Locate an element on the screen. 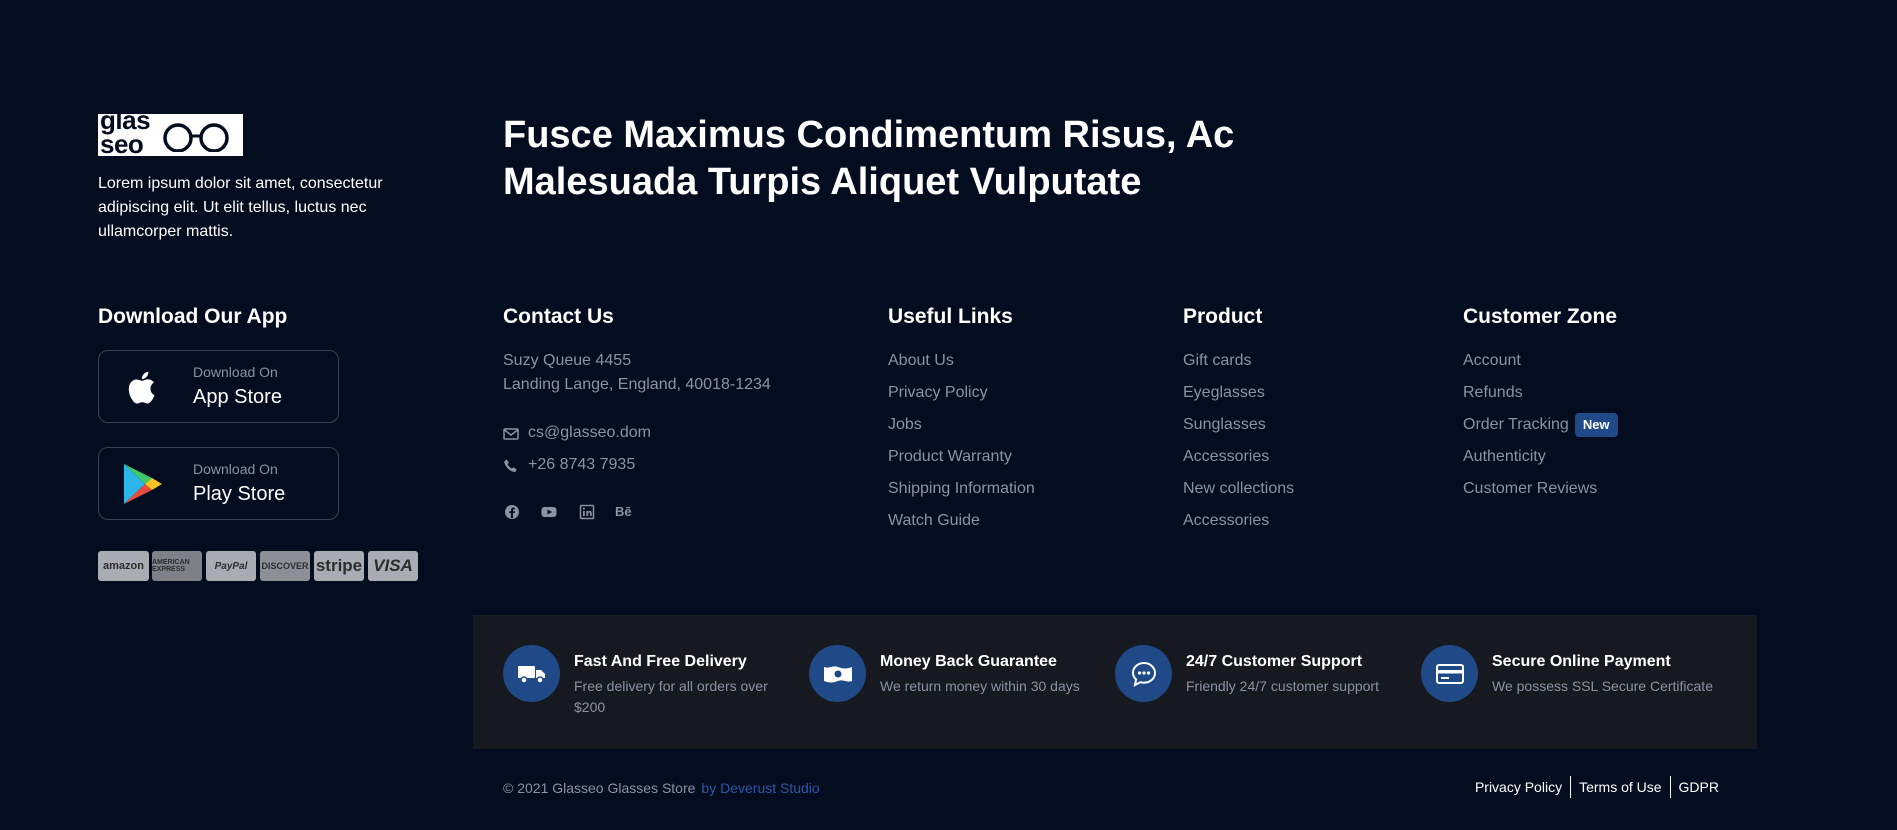  link-about-us: About Us is located at coordinates (961, 367).